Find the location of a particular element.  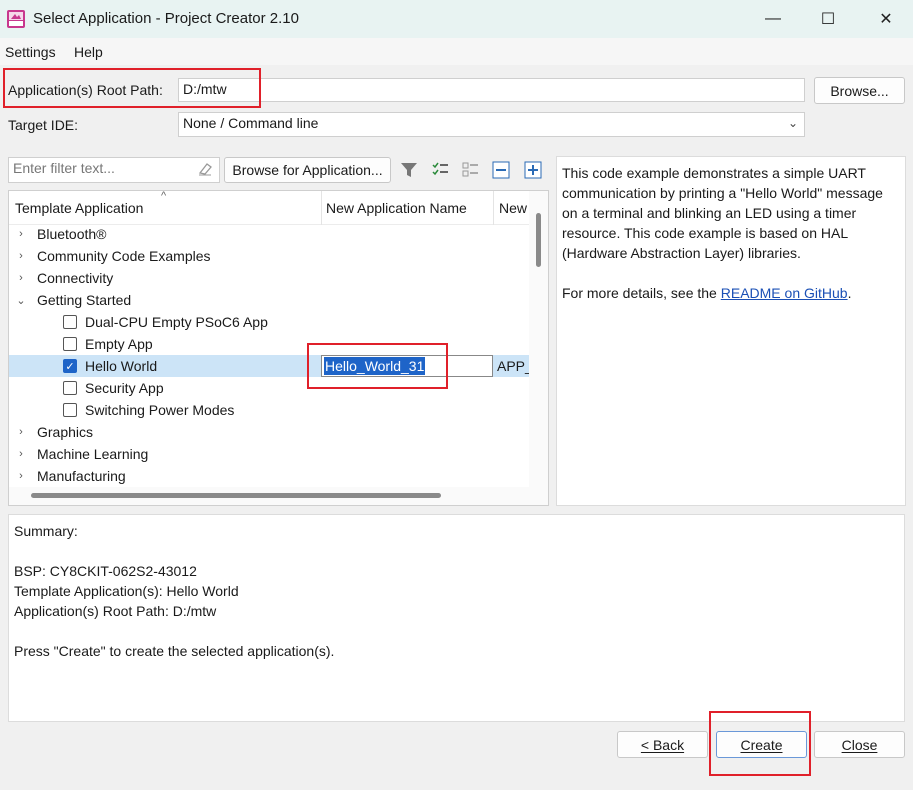

tree-category-graphics: › Graphics is located at coordinates (269, 432).